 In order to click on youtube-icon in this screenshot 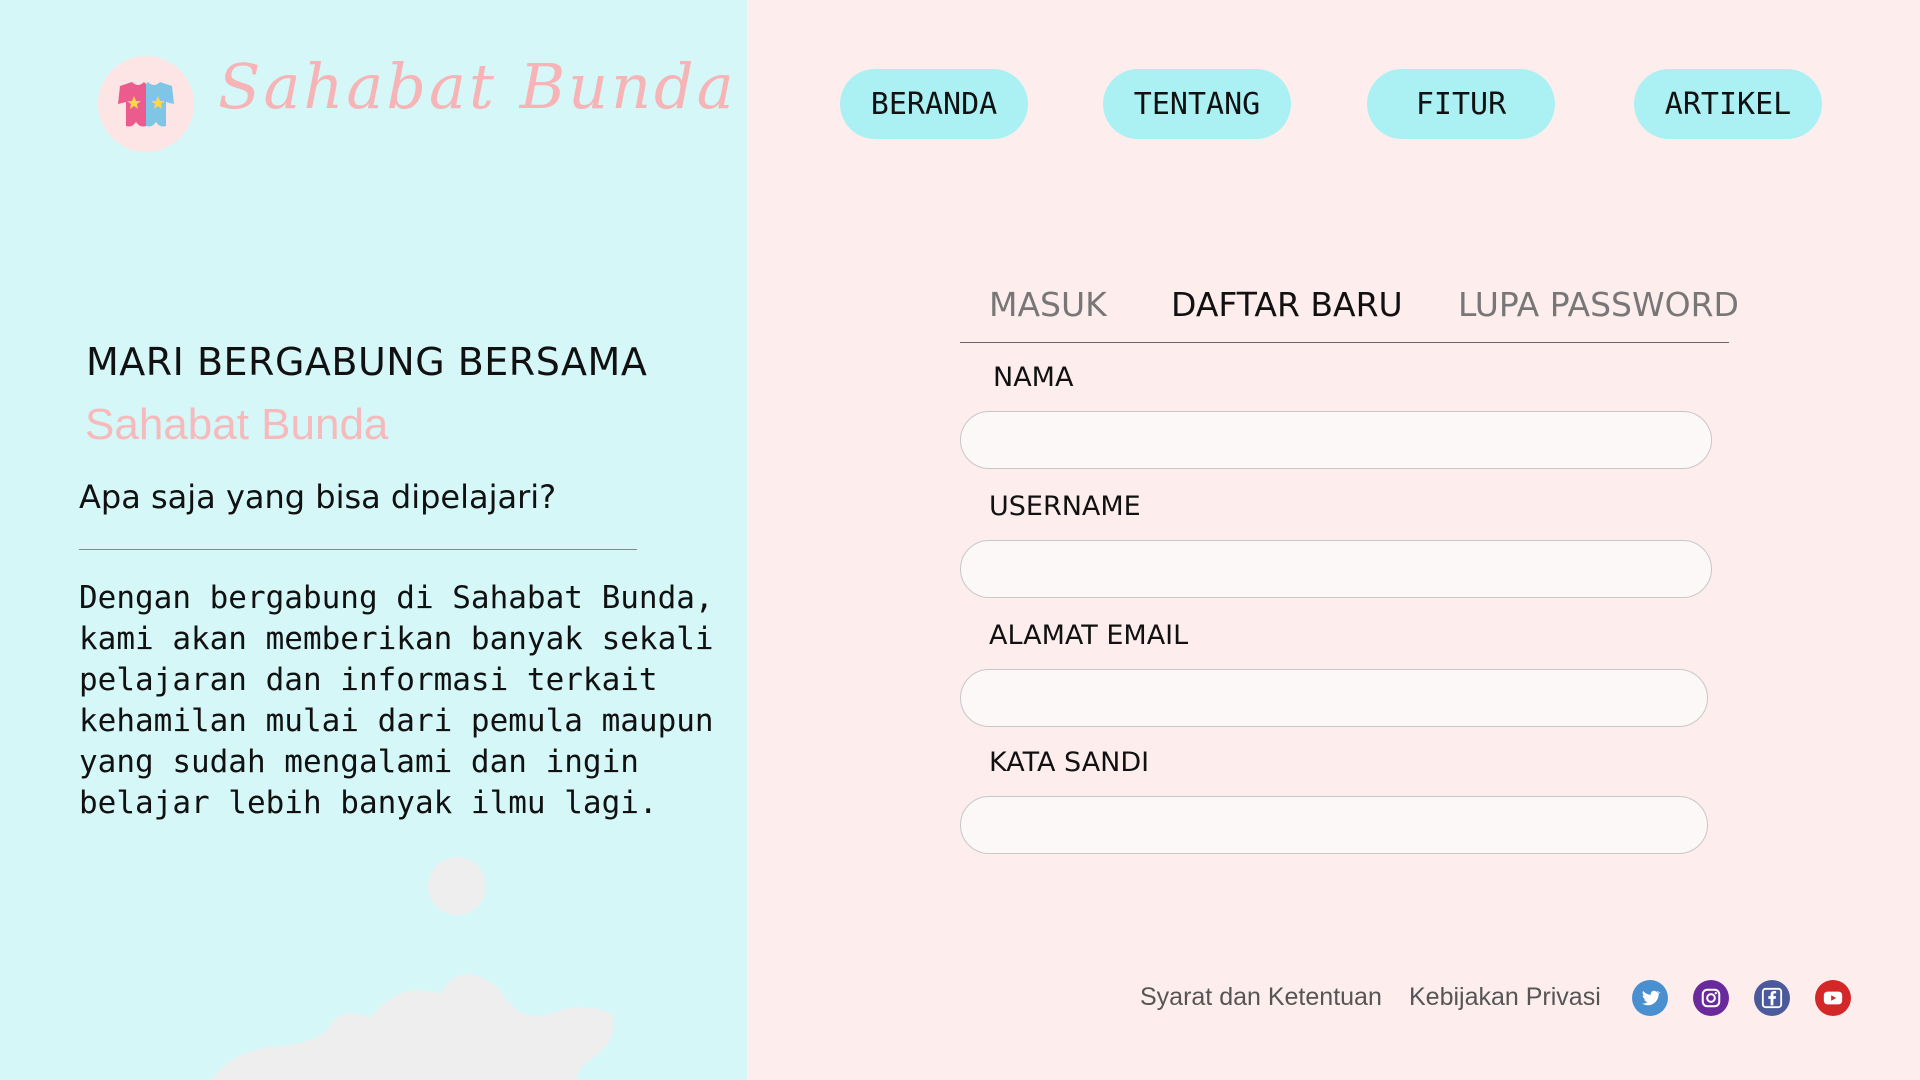, I will do `click(1833, 998)`.